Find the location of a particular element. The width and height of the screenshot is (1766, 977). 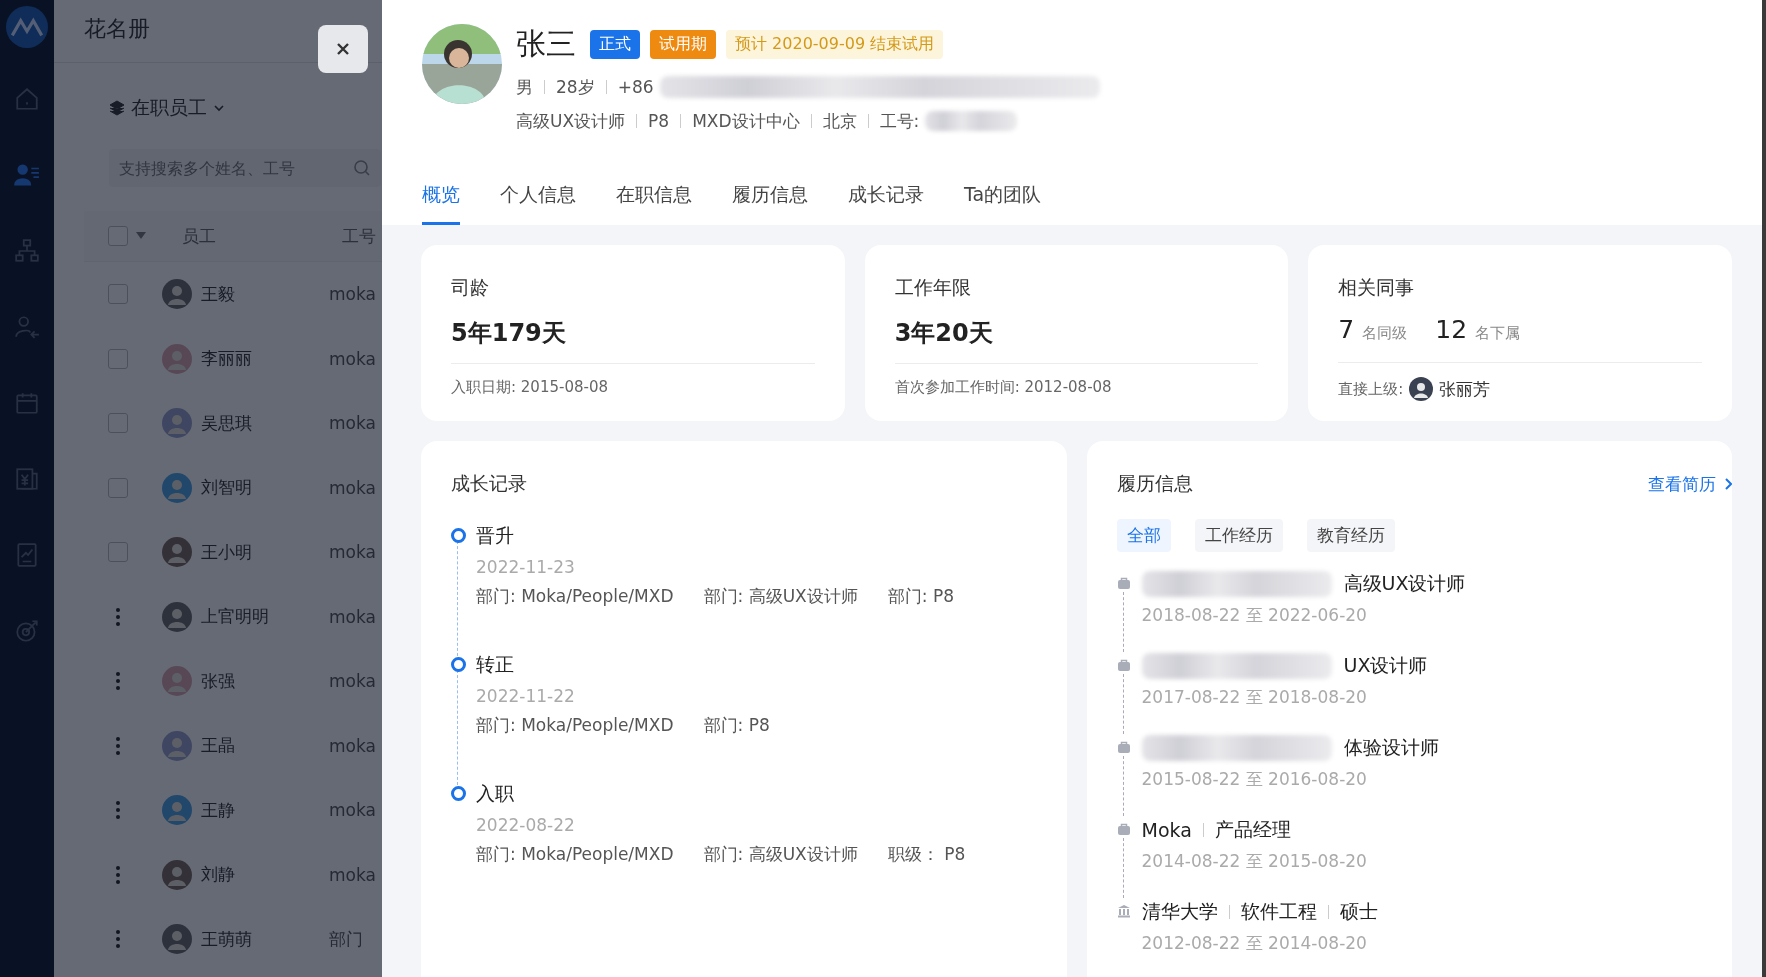

experience-detail: UX设计师 is located at coordinates (1385, 665).